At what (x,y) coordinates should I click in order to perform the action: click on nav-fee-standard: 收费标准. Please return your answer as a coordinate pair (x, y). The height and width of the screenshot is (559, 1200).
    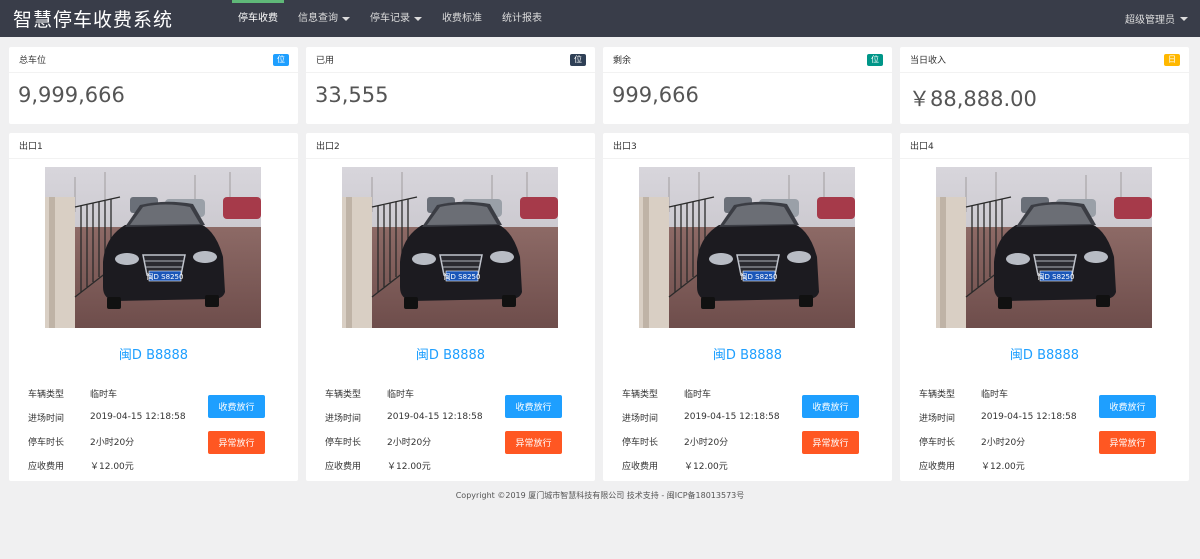
    Looking at the image, I should click on (462, 18).